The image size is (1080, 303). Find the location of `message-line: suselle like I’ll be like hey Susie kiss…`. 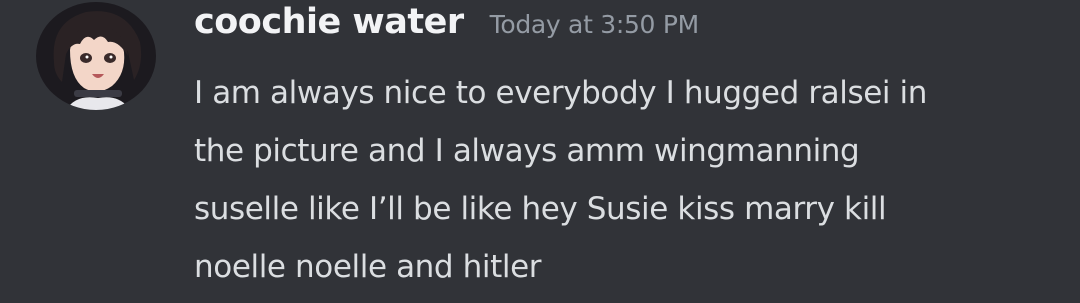

message-line: suselle like I’ll be like hey Susie kiss… is located at coordinates (540, 209).